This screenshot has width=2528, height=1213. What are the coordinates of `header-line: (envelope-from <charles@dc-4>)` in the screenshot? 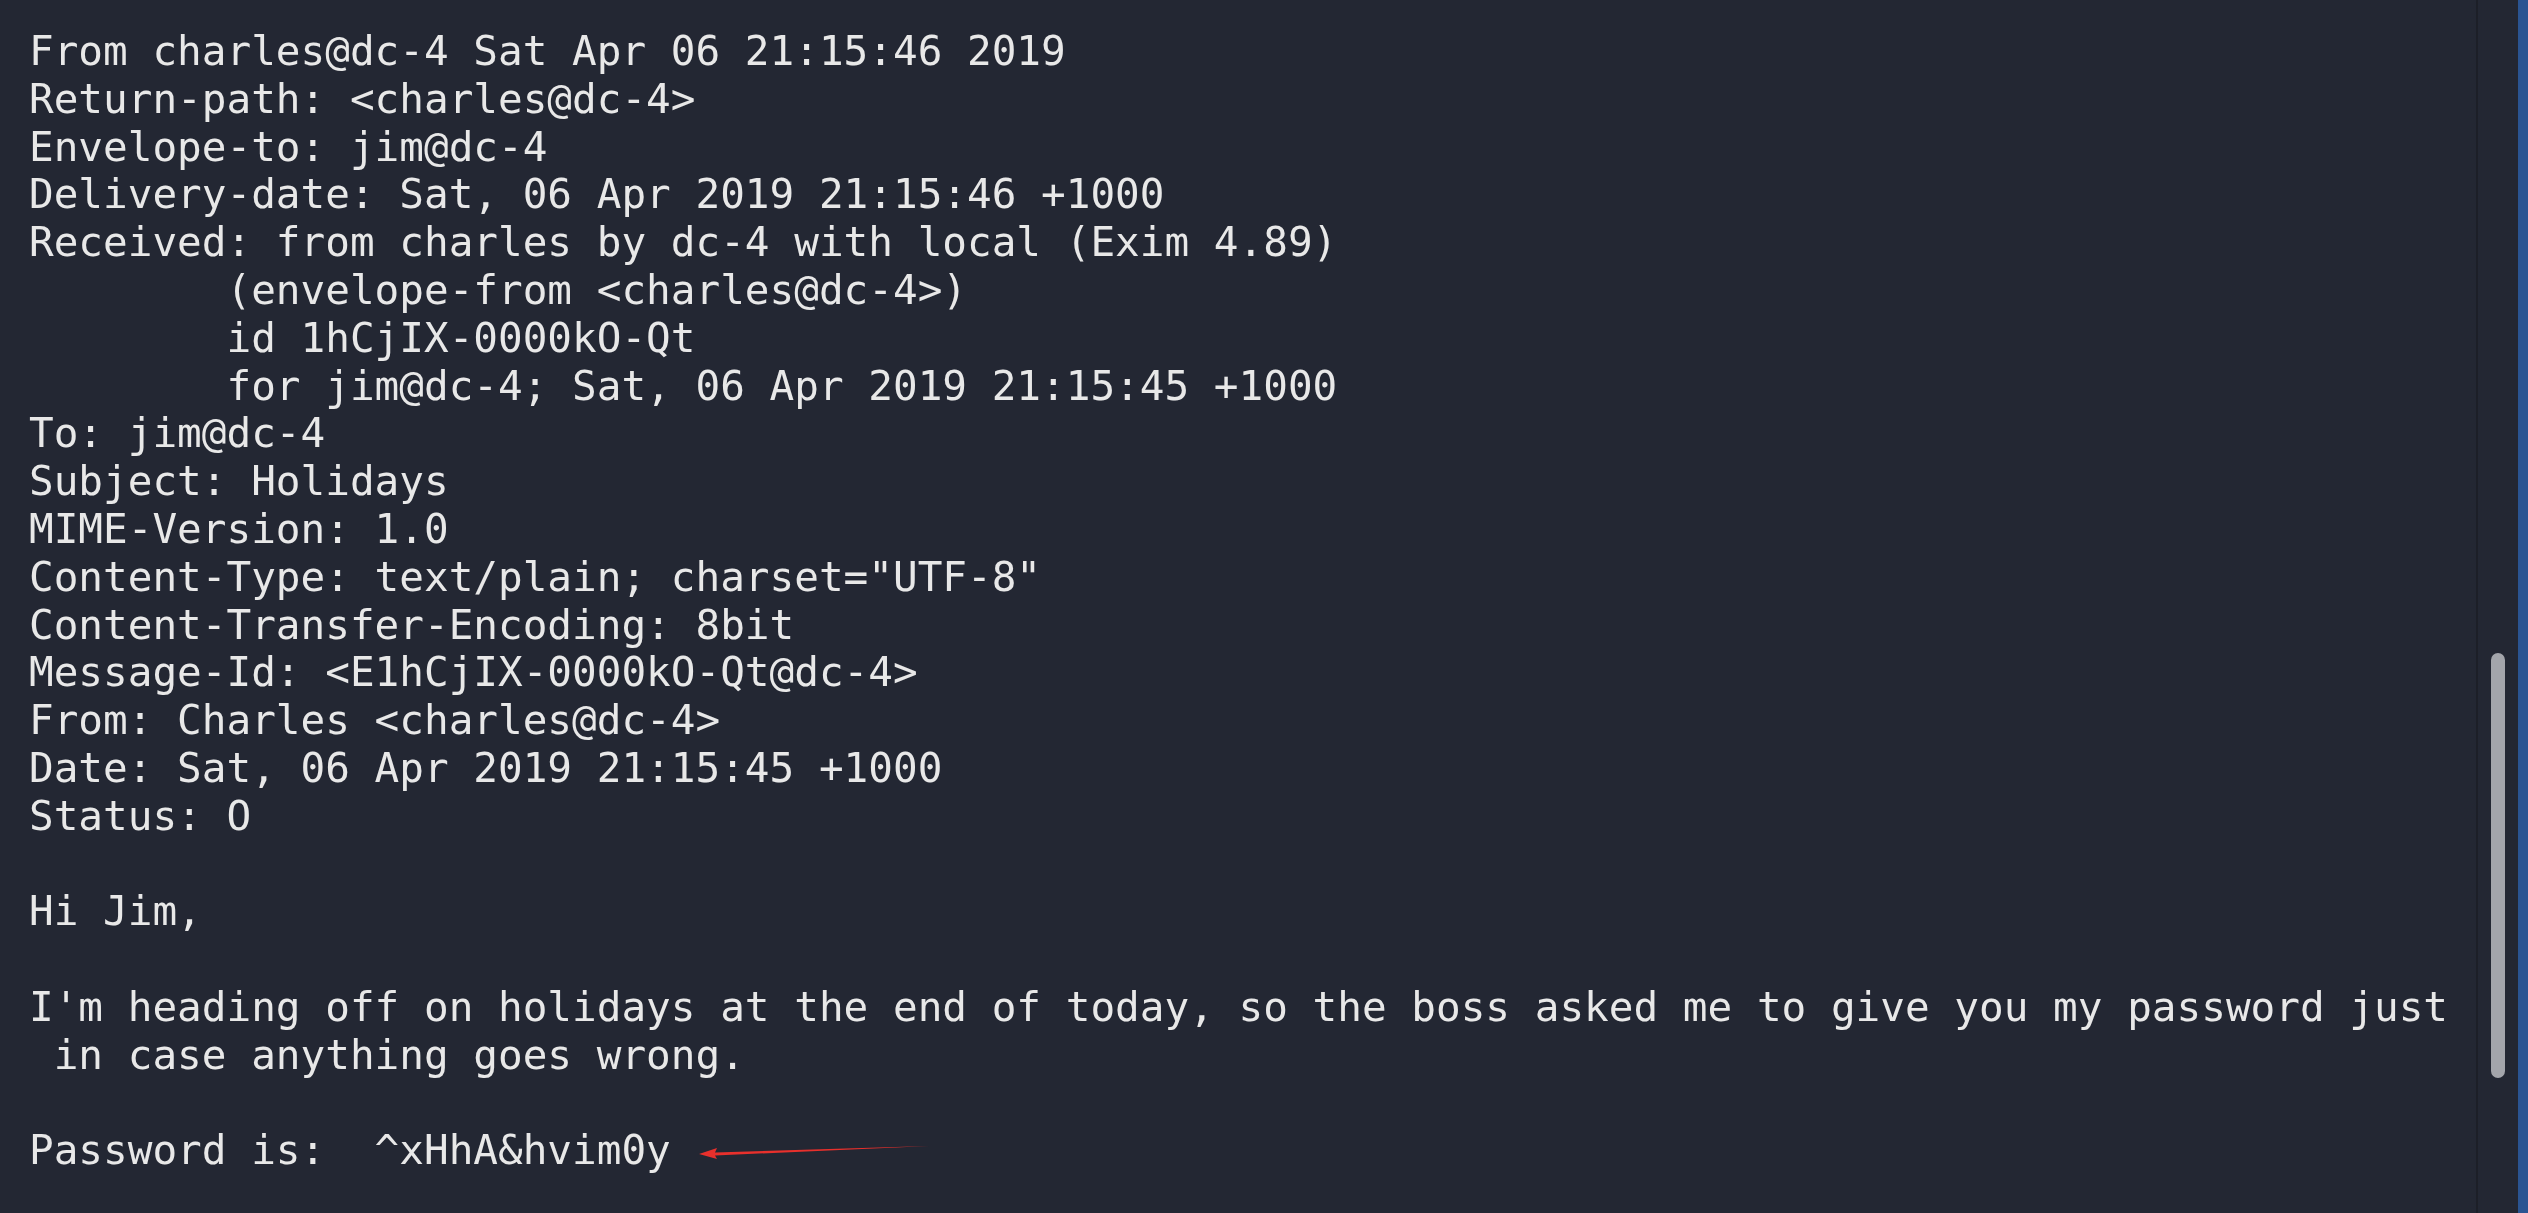 It's located at (596, 291).